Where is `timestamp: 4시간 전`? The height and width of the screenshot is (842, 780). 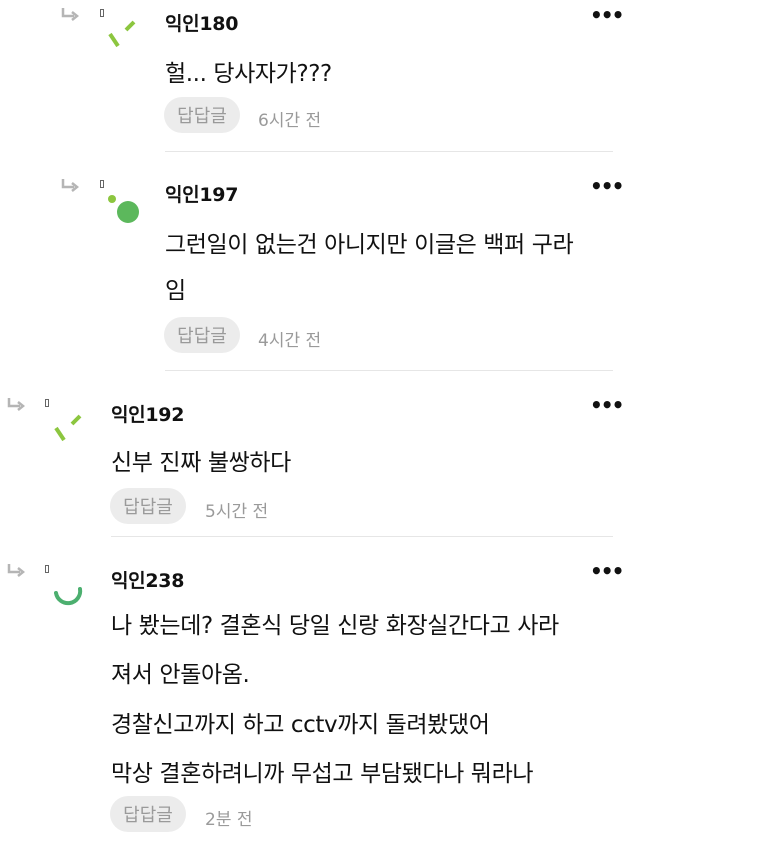 timestamp: 4시간 전 is located at coordinates (290, 341).